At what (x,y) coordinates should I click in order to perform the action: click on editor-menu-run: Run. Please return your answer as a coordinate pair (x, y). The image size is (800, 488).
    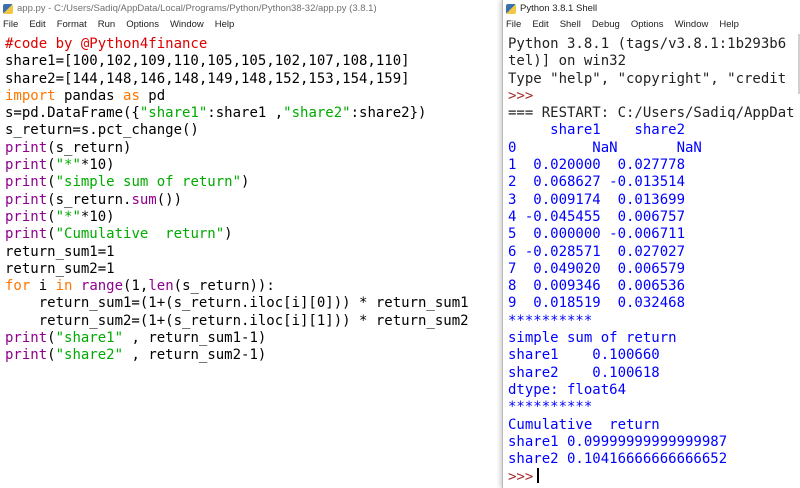
    Looking at the image, I should click on (106, 24).